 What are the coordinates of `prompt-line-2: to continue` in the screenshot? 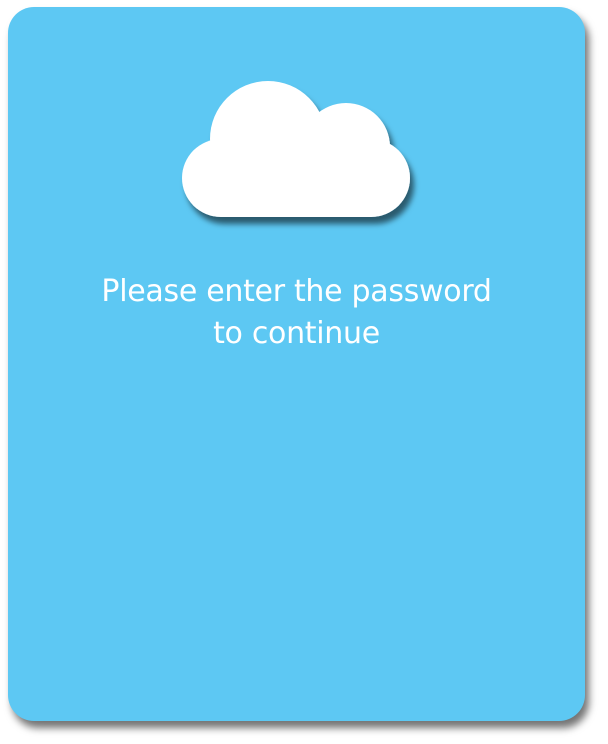 It's located at (296, 333).